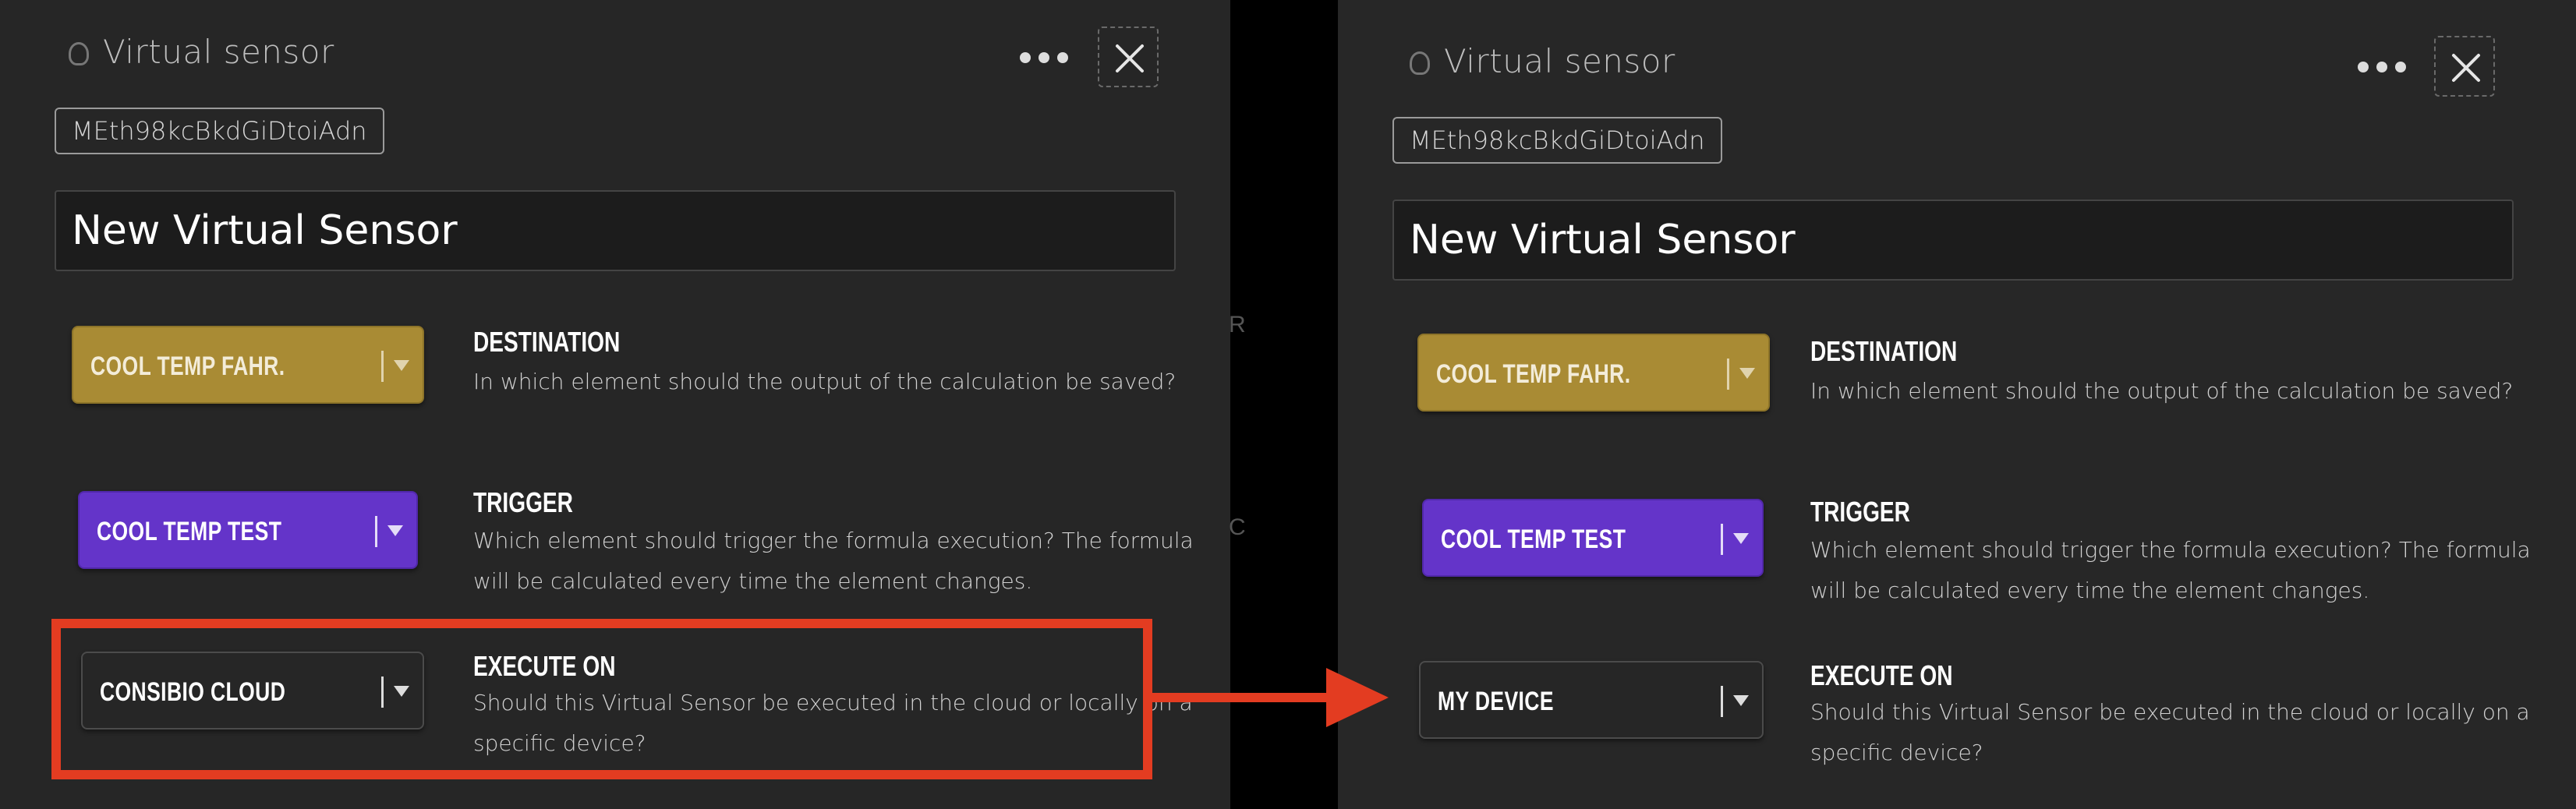  Describe the element at coordinates (1881, 675) in the screenshot. I see `execute-on-title: EXECUTE ON` at that location.